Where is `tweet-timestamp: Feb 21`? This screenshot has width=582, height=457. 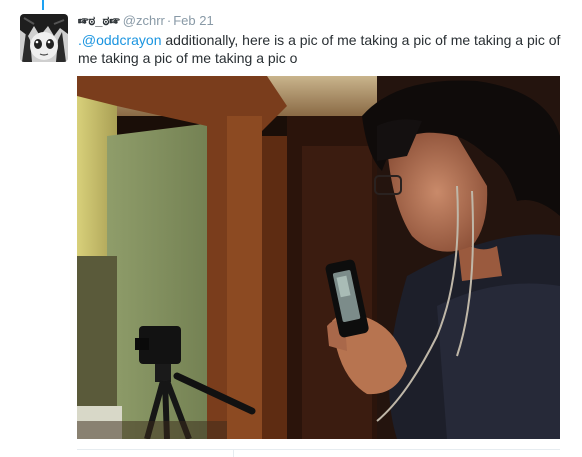 tweet-timestamp: Feb 21 is located at coordinates (193, 20).